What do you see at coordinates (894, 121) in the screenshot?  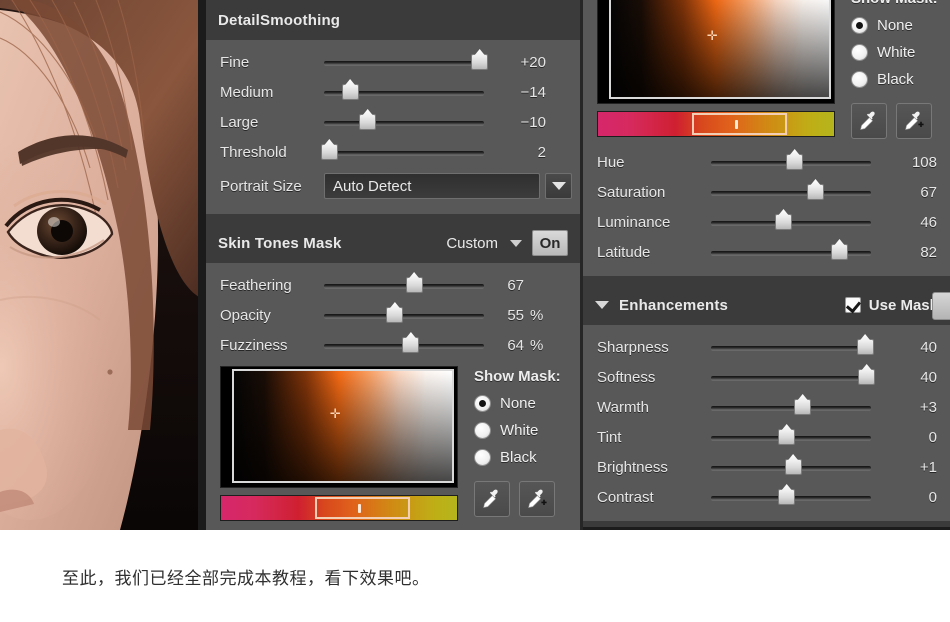 I see `eyedropper-button-group` at bounding box center [894, 121].